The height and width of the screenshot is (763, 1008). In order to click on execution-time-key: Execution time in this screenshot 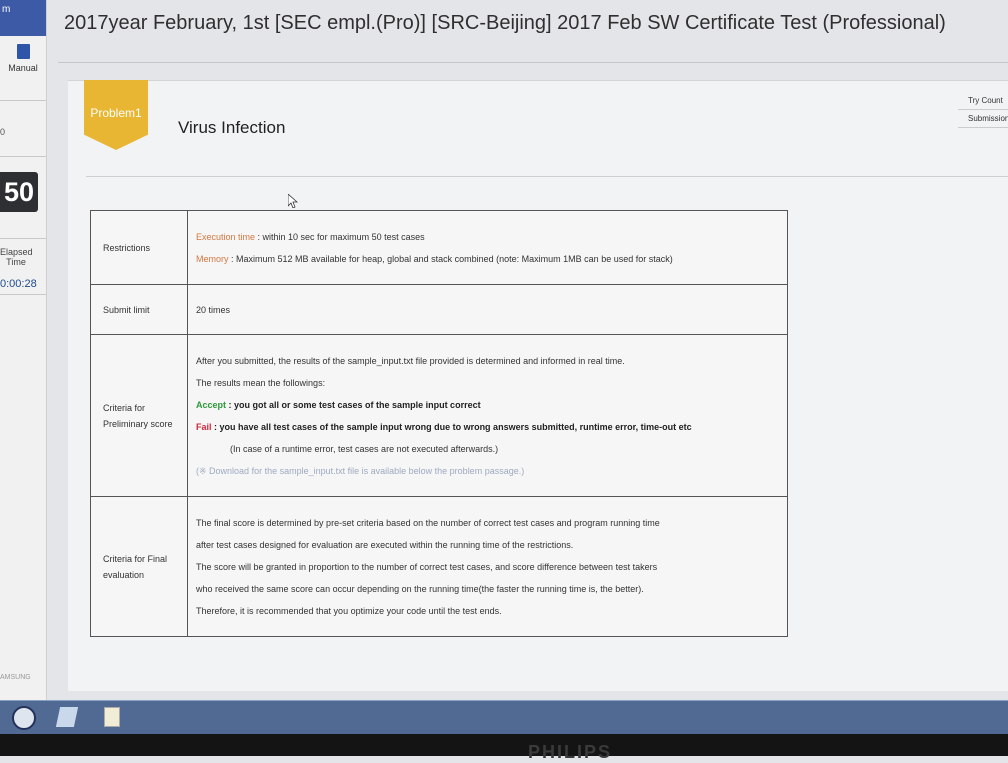, I will do `click(226, 236)`.